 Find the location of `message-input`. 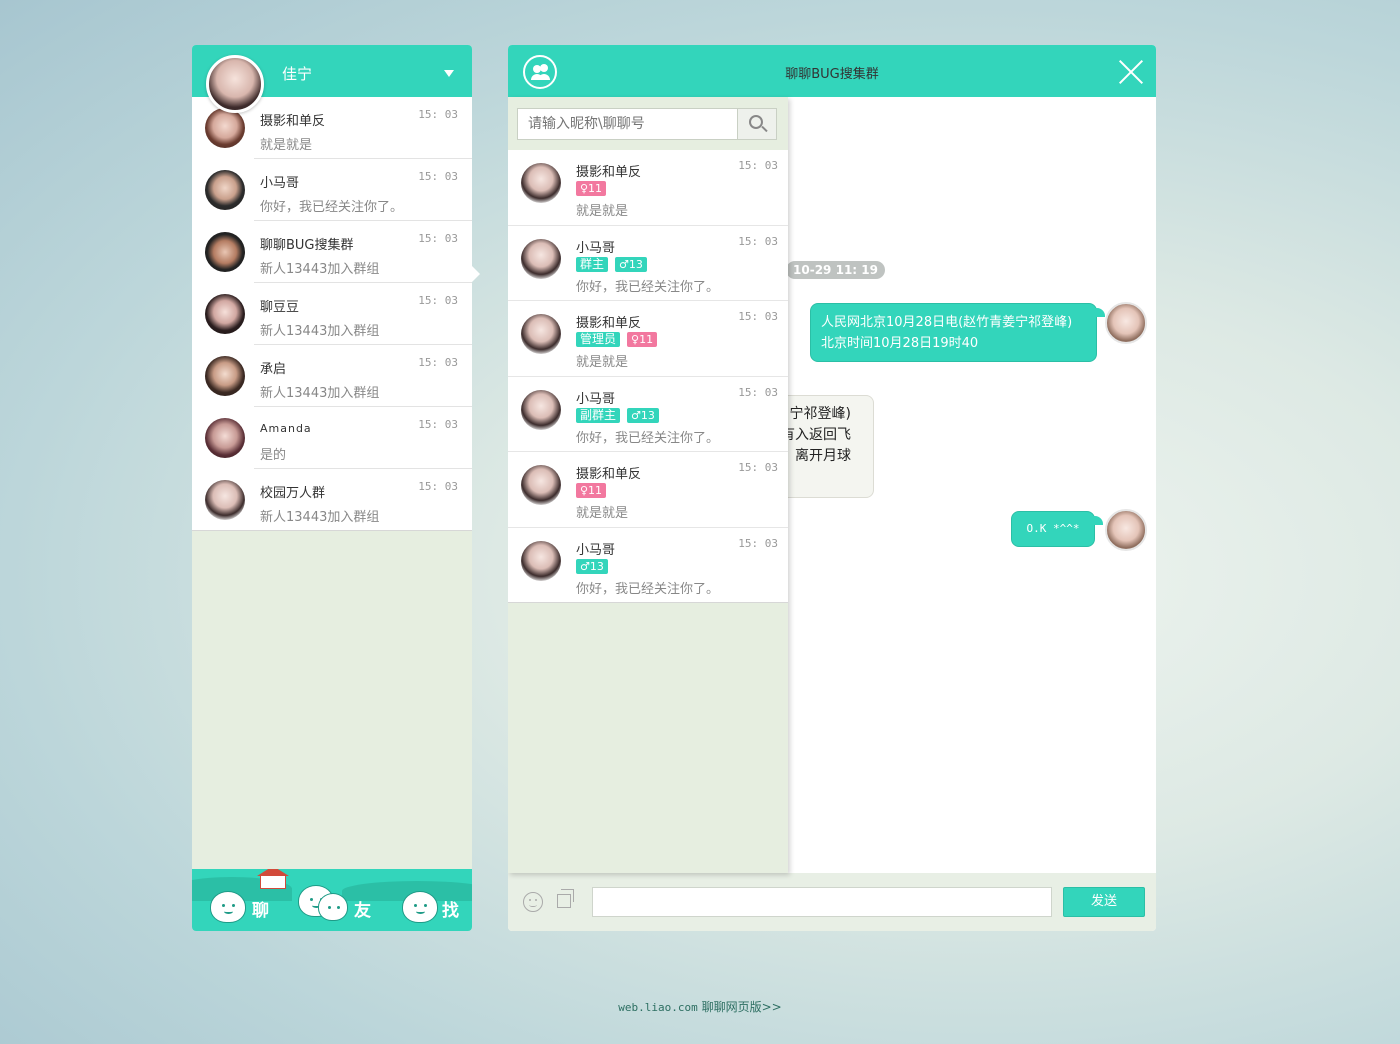

message-input is located at coordinates (822, 902).